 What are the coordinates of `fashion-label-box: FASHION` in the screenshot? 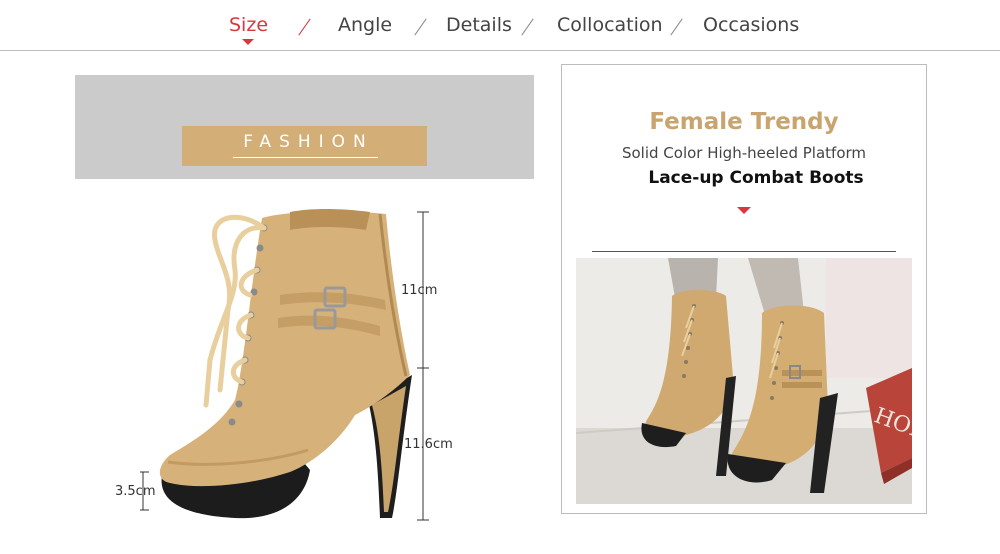 It's located at (304, 146).